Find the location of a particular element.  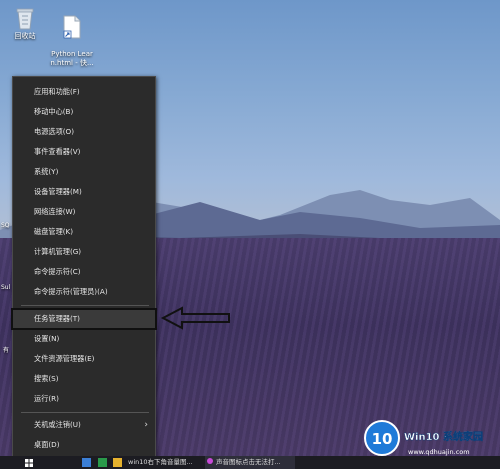

menu-item-network-connections: 网络连接(W) is located at coordinates (84, 212).